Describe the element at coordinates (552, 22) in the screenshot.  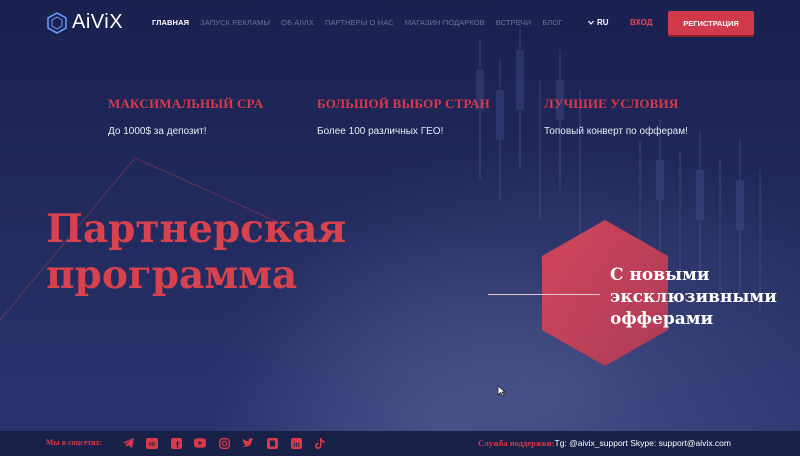
I see `nav-item-blog: БЛОГ` at that location.